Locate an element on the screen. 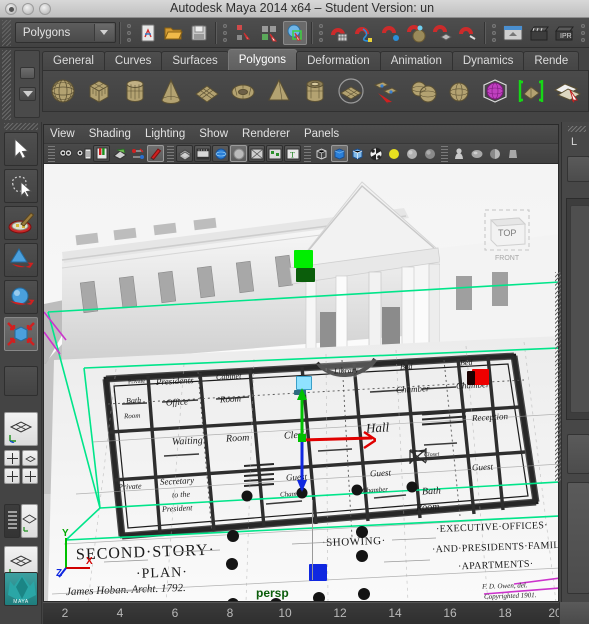 The height and width of the screenshot is (624, 589). booleans-icon is located at coordinates (423, 91).